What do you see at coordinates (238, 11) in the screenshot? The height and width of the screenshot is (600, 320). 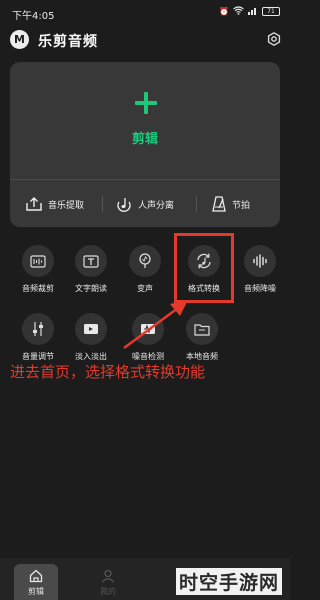 I see `wifi-icon` at bounding box center [238, 11].